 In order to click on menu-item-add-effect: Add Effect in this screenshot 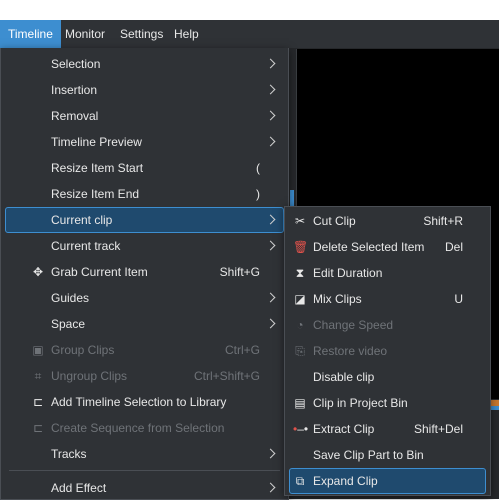, I will do `click(144, 488)`.